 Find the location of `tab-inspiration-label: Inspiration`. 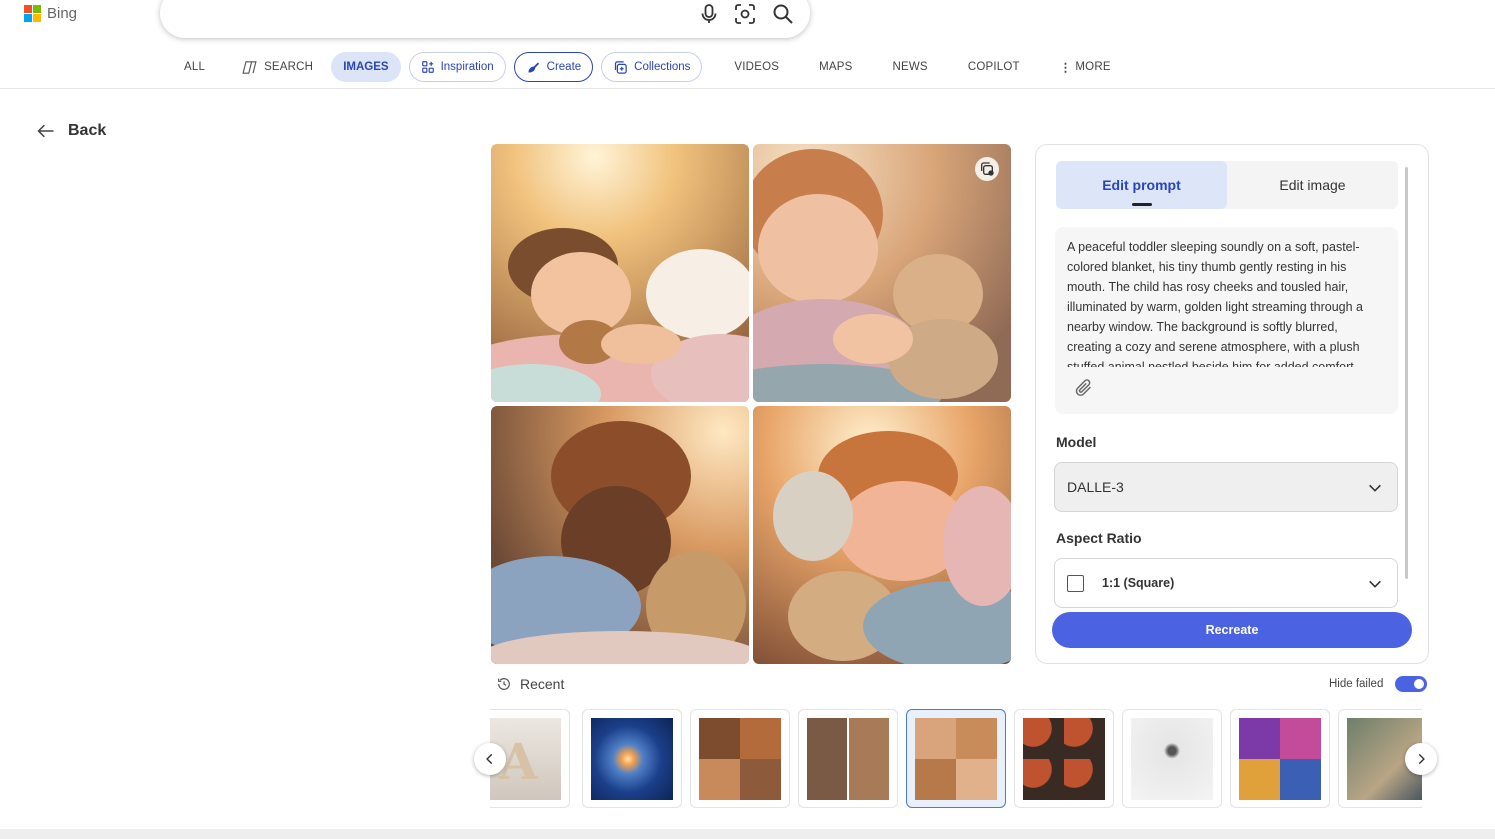

tab-inspiration-label: Inspiration is located at coordinates (467, 67).